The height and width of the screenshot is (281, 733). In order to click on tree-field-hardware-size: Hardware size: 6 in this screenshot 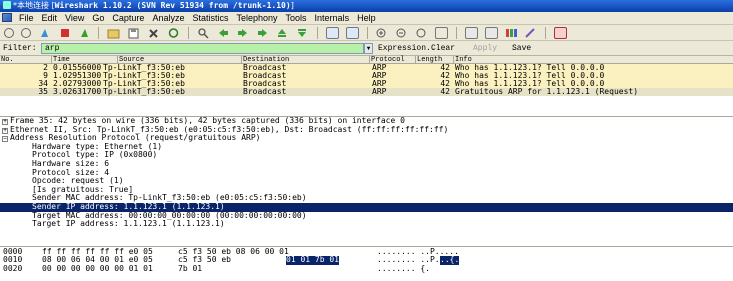, I will do `click(366, 164)`.